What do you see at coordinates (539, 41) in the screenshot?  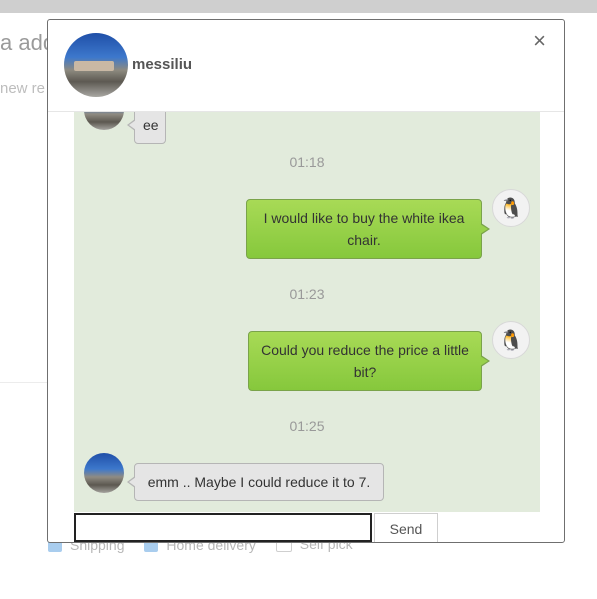 I see `close-icon: ×` at bounding box center [539, 41].